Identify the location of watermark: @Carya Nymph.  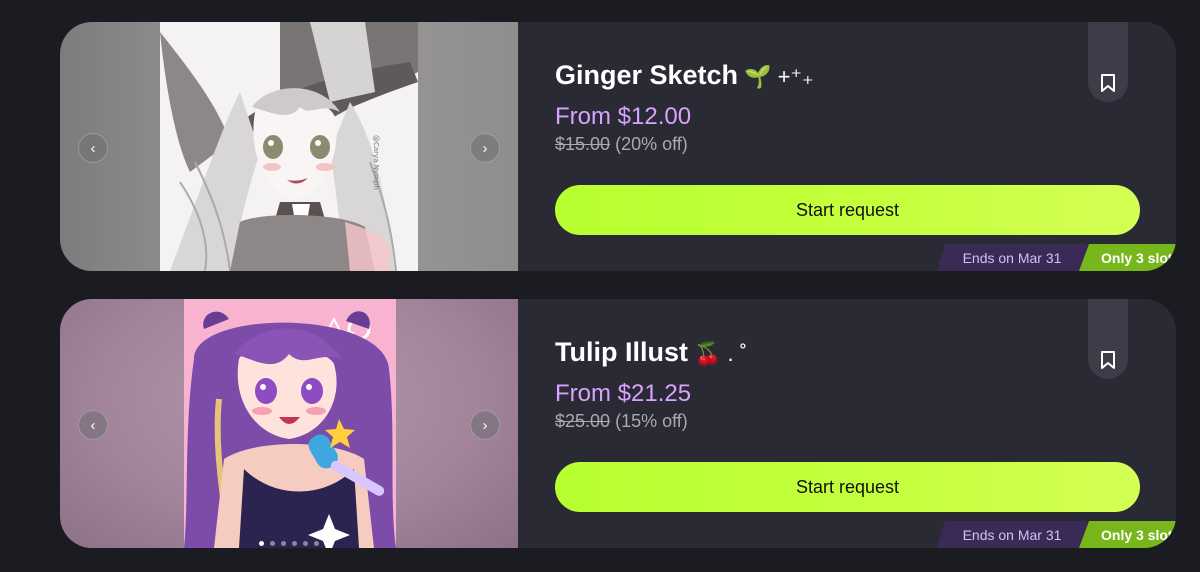
(376, 162).